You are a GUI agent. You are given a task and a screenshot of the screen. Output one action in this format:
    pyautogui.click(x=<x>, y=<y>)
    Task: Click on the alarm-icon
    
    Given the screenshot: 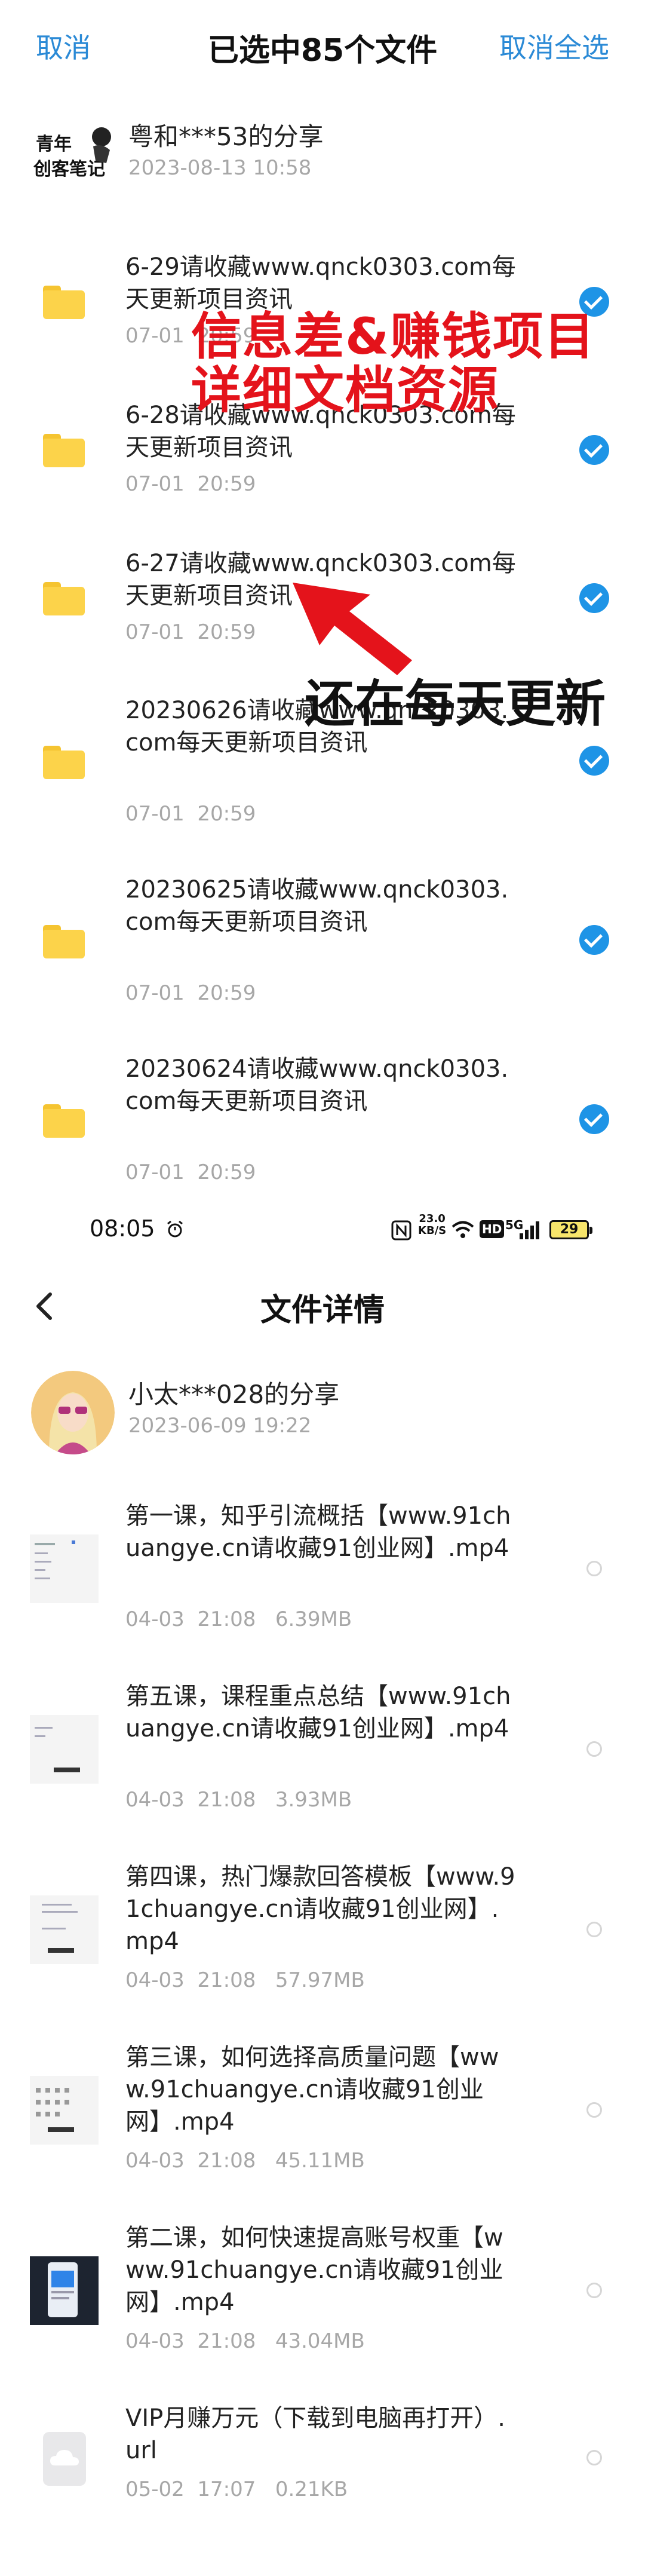 What is the action you would take?
    pyautogui.click(x=175, y=1229)
    